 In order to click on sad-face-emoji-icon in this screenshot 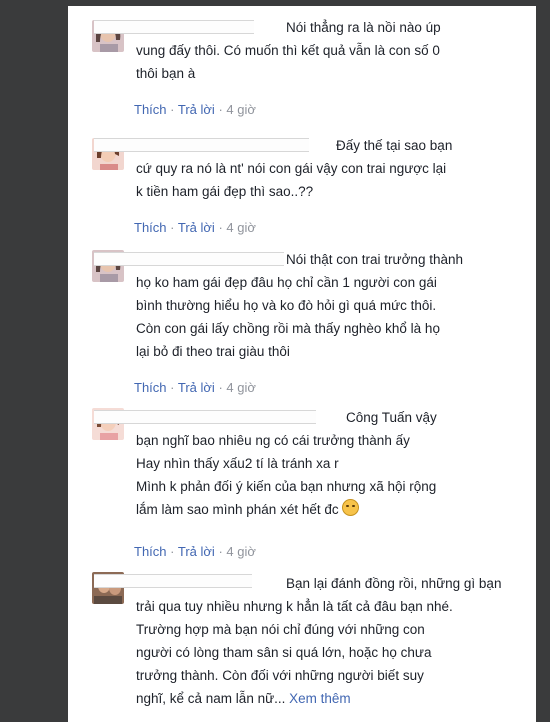, I will do `click(350, 507)`.